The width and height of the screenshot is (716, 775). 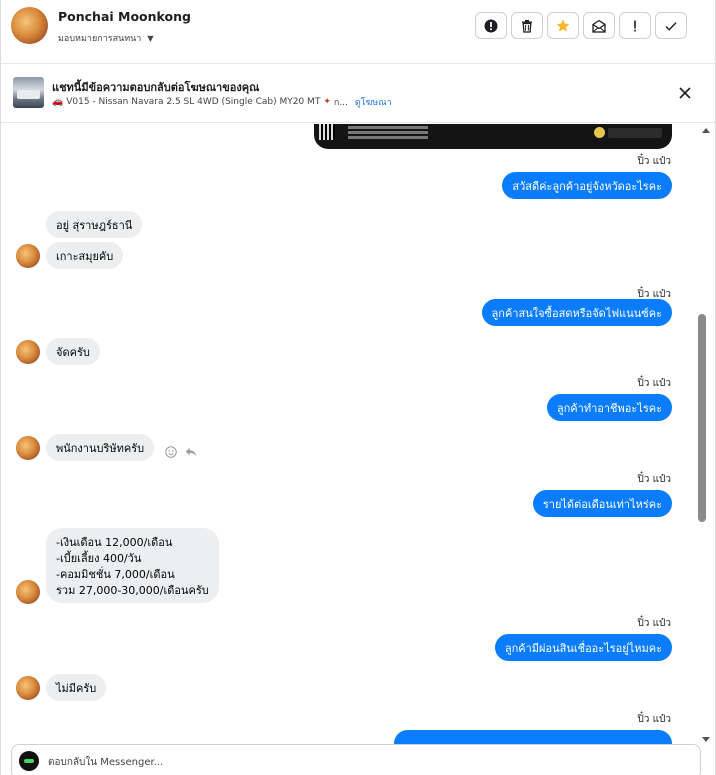 I want to click on thread-scrollbar, so click(x=705, y=434).